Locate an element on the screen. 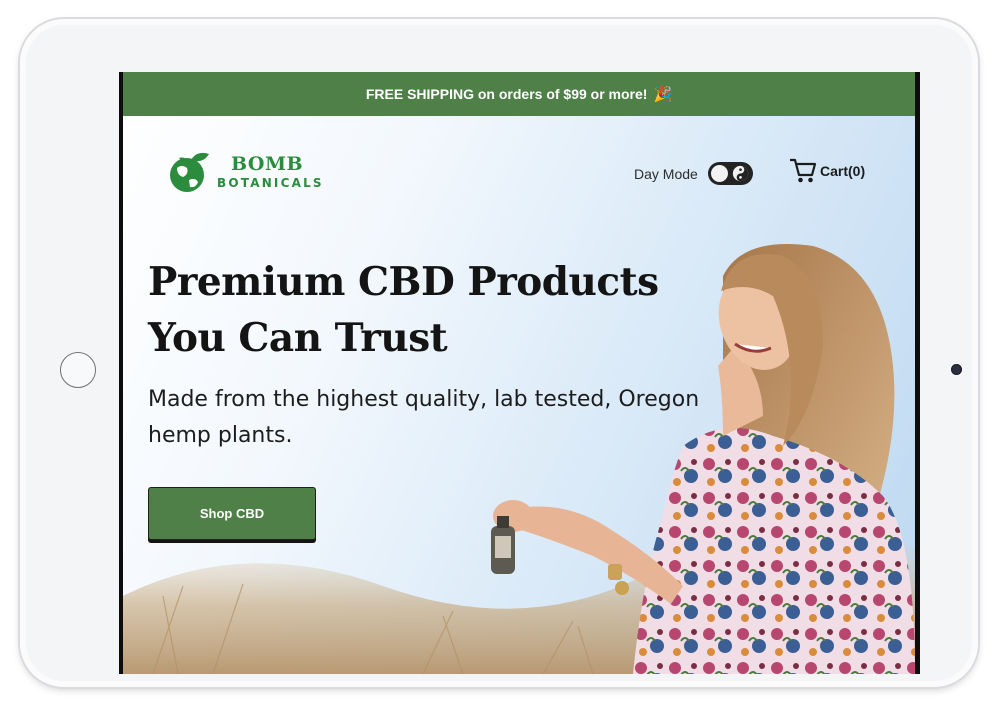  day-mode-control: Day Mode is located at coordinates (693, 173).